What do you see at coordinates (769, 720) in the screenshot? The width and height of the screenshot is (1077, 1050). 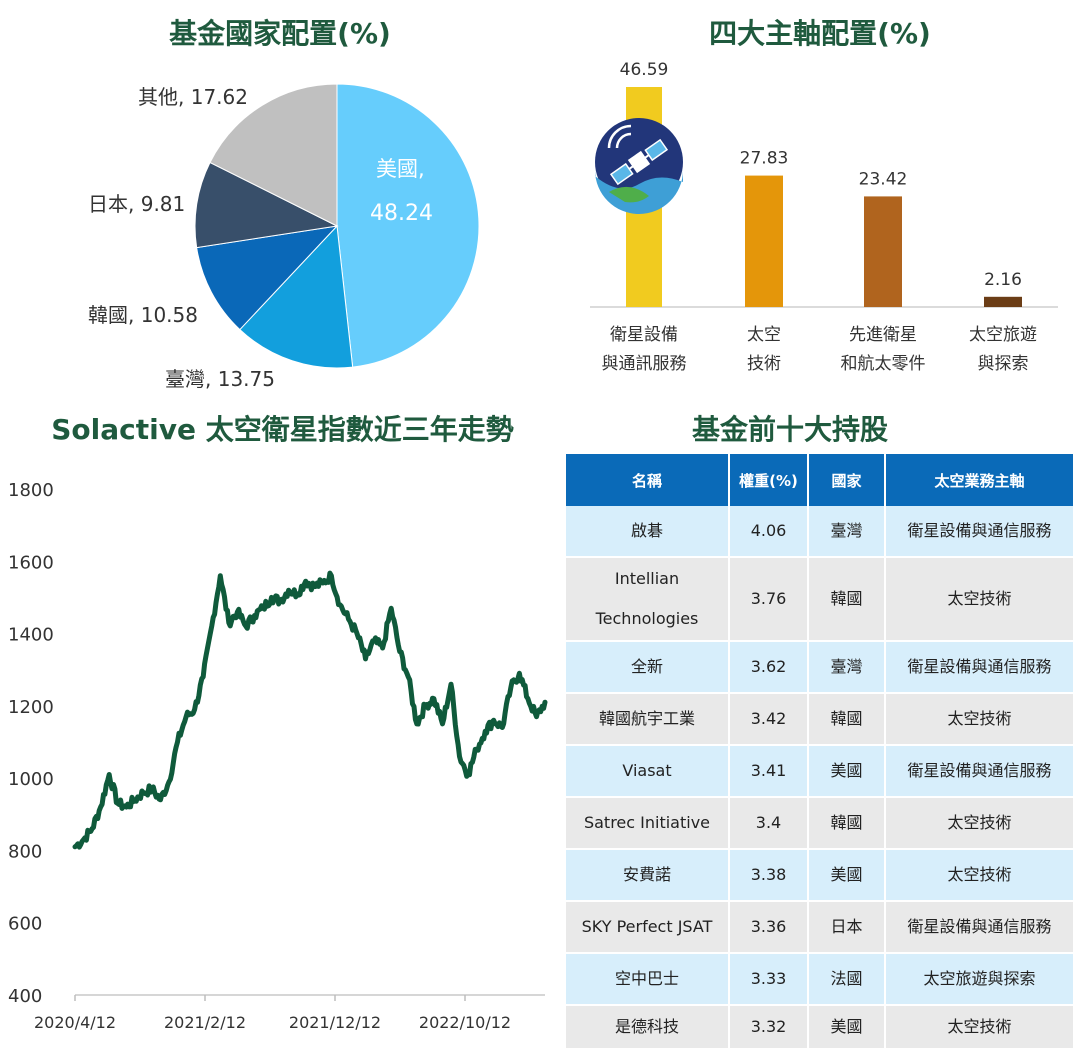 I see `holding-weight: 3.42` at bounding box center [769, 720].